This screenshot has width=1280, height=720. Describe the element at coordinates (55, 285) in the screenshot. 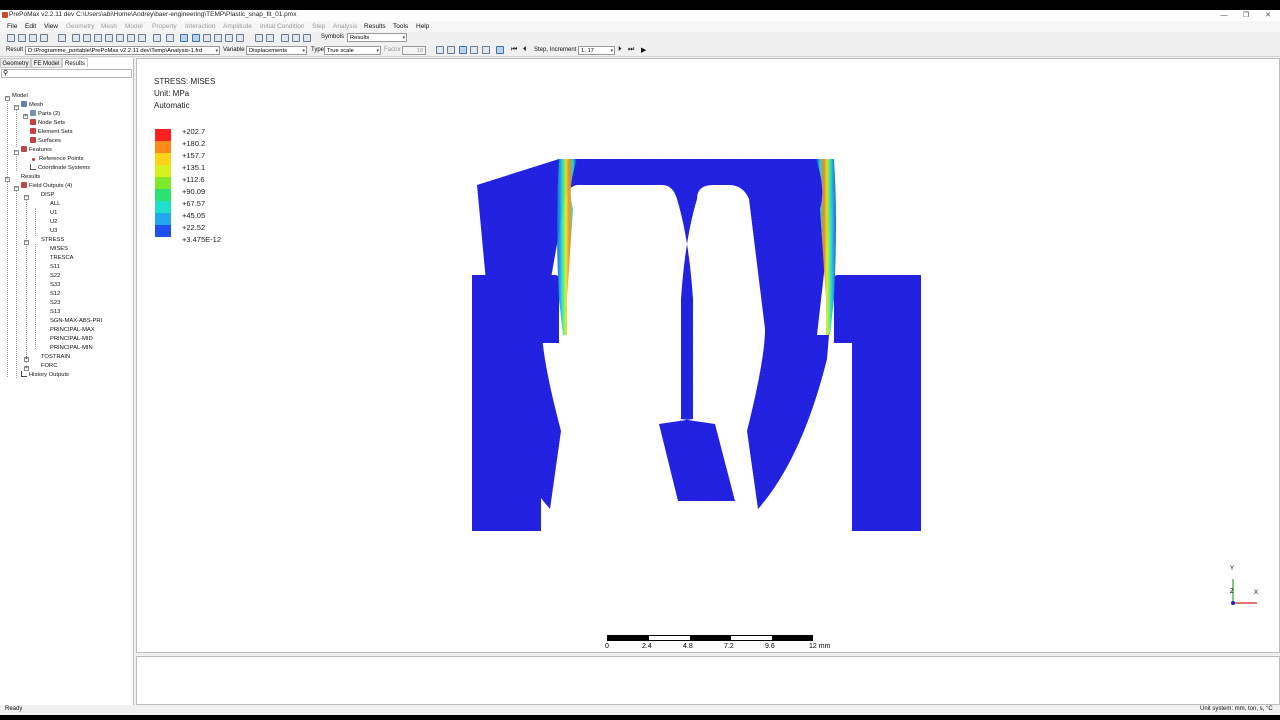

I see `tree-stress-item: S33` at that location.